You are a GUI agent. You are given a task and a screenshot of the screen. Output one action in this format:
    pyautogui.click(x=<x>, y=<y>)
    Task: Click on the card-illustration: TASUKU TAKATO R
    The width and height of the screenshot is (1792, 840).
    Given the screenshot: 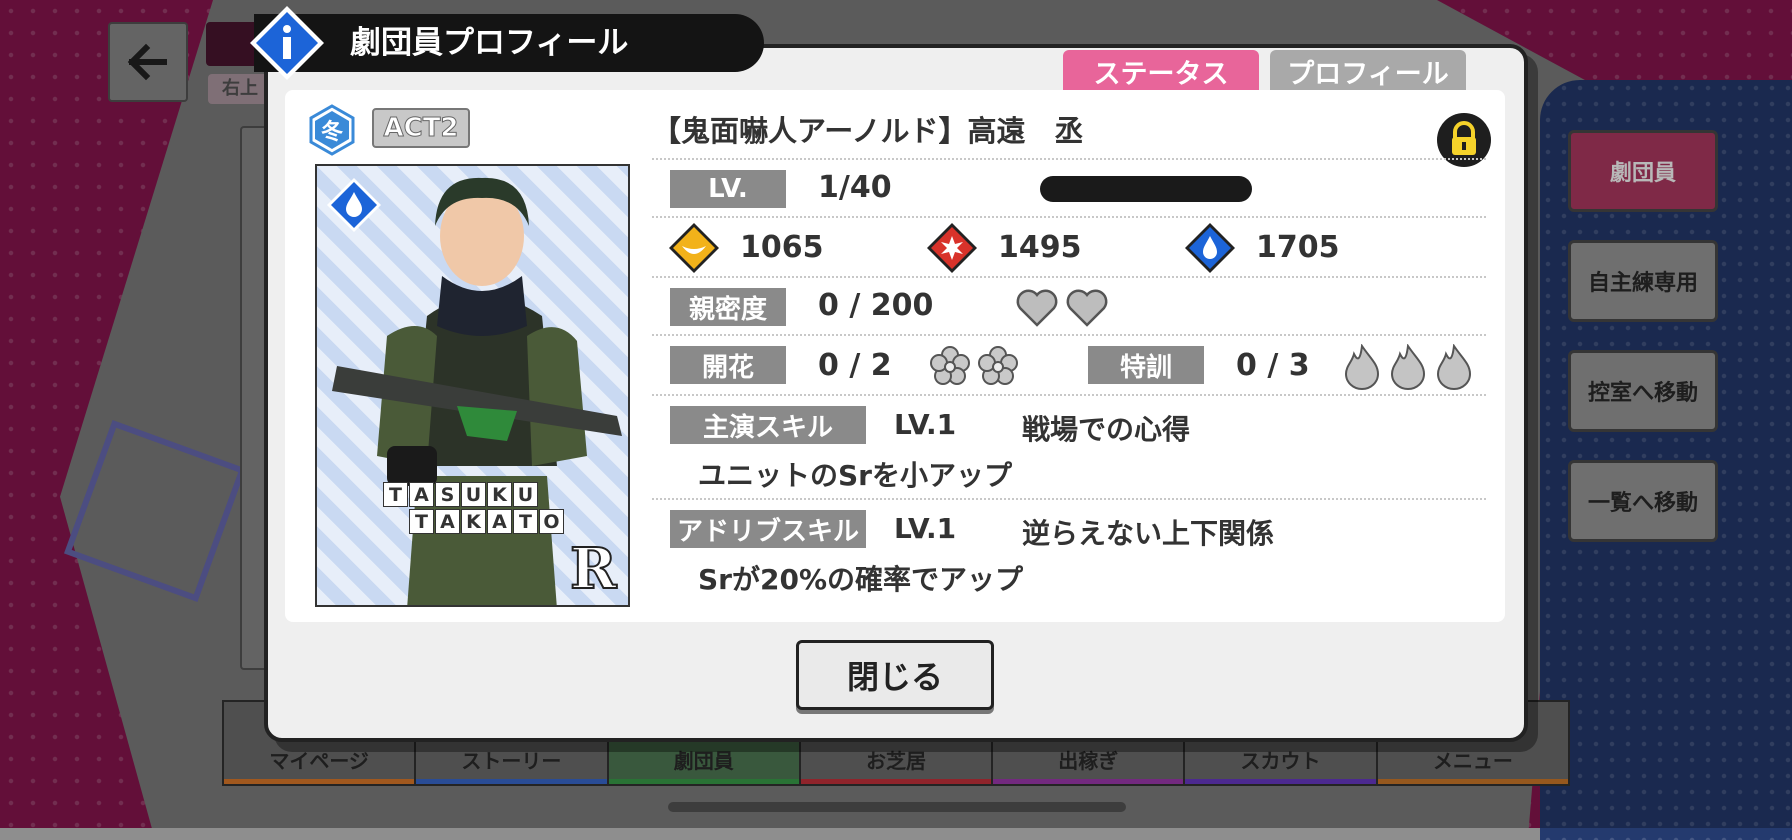 What is the action you would take?
    pyautogui.click(x=472, y=385)
    